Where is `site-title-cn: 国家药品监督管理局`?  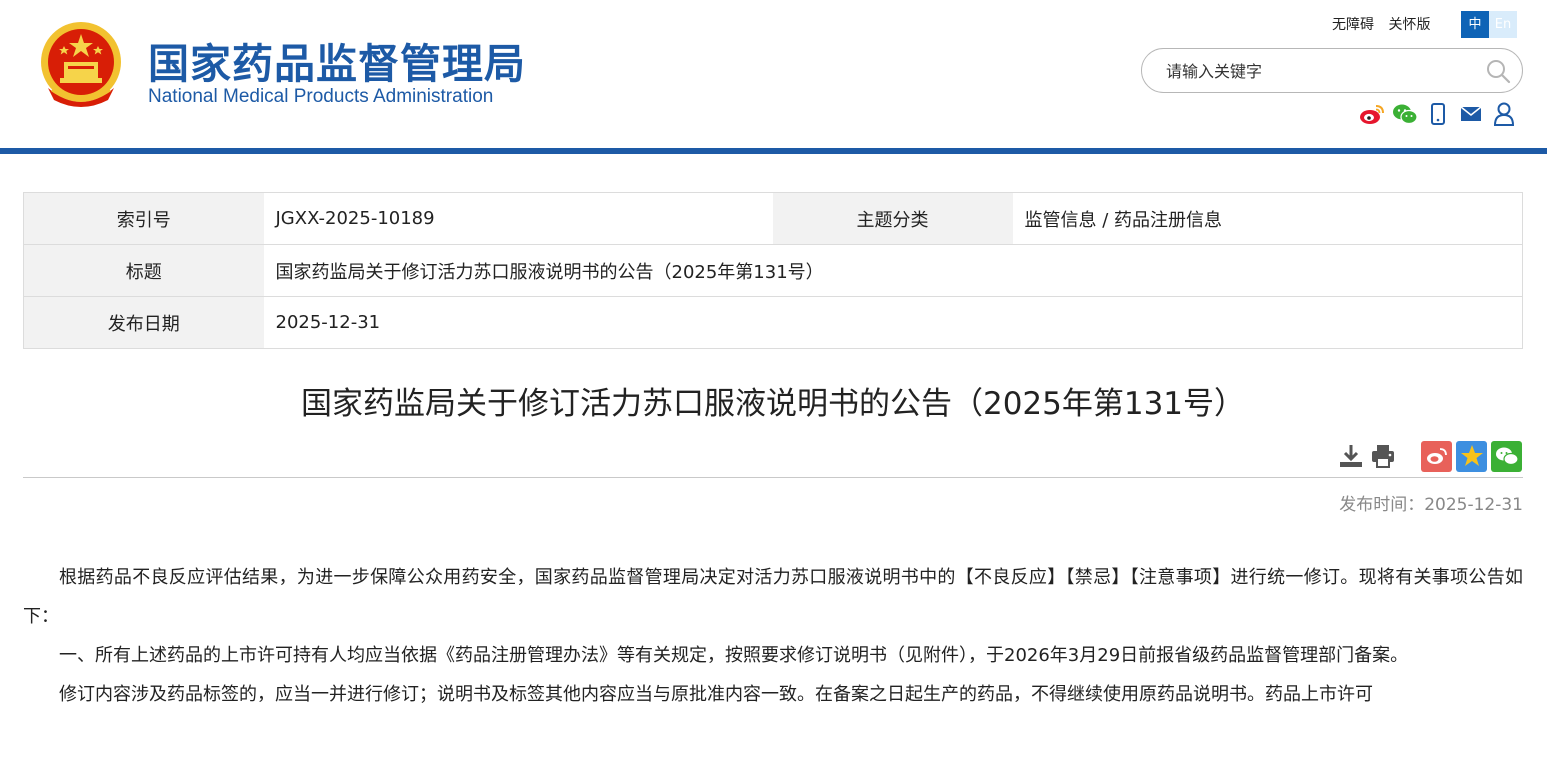 site-title-cn: 国家药品监督管理局 is located at coordinates (337, 60).